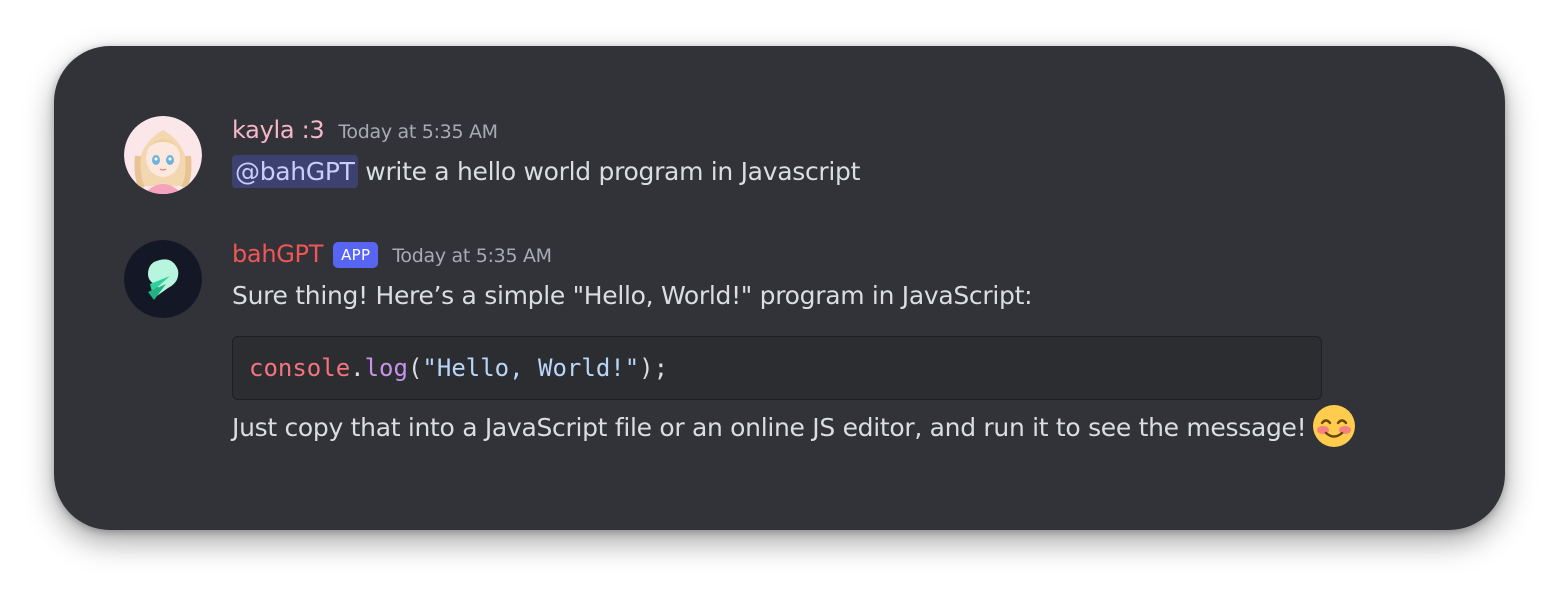 The height and width of the screenshot is (597, 1559). Describe the element at coordinates (415, 368) in the screenshot. I see `code-open-paren: (` at that location.